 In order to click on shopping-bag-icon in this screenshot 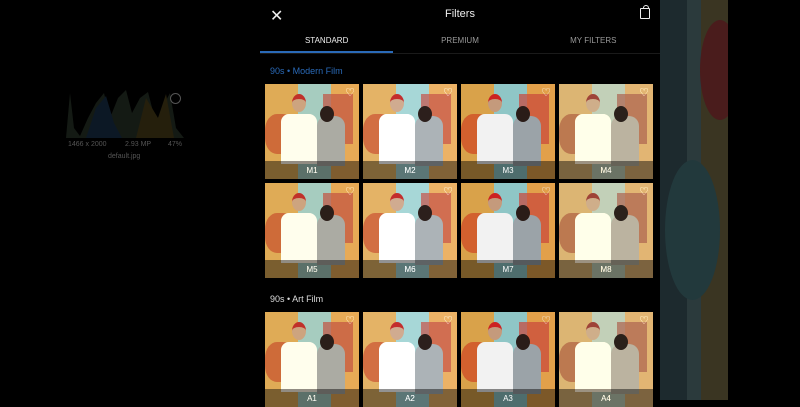, I will do `click(645, 12)`.